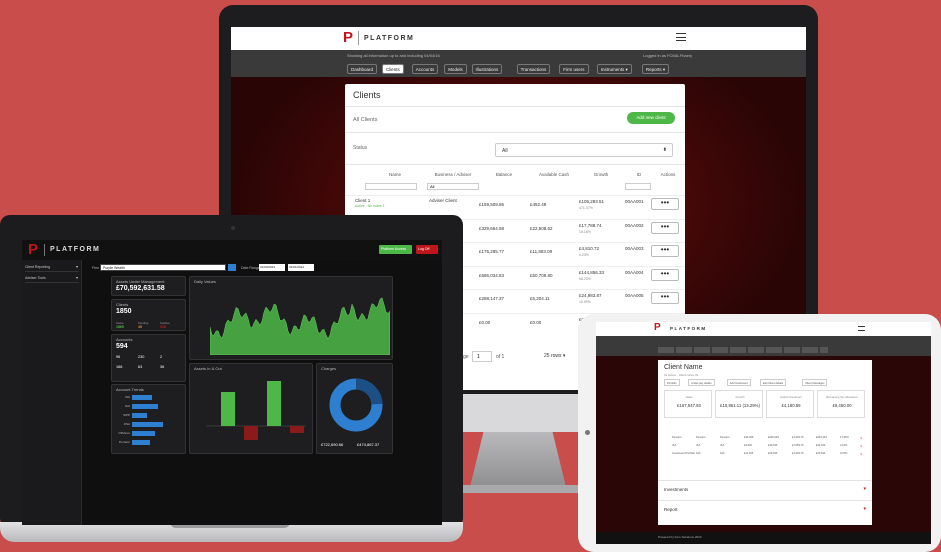 This screenshot has height=552, width=941. I want to click on rows-label: 25 rows, so click(553, 356).